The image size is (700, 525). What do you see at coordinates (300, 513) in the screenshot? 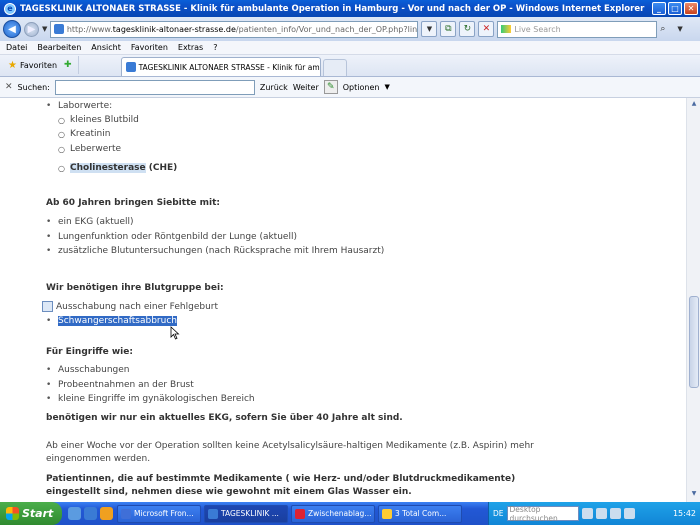
I see `clipboard-icon` at bounding box center [300, 513].